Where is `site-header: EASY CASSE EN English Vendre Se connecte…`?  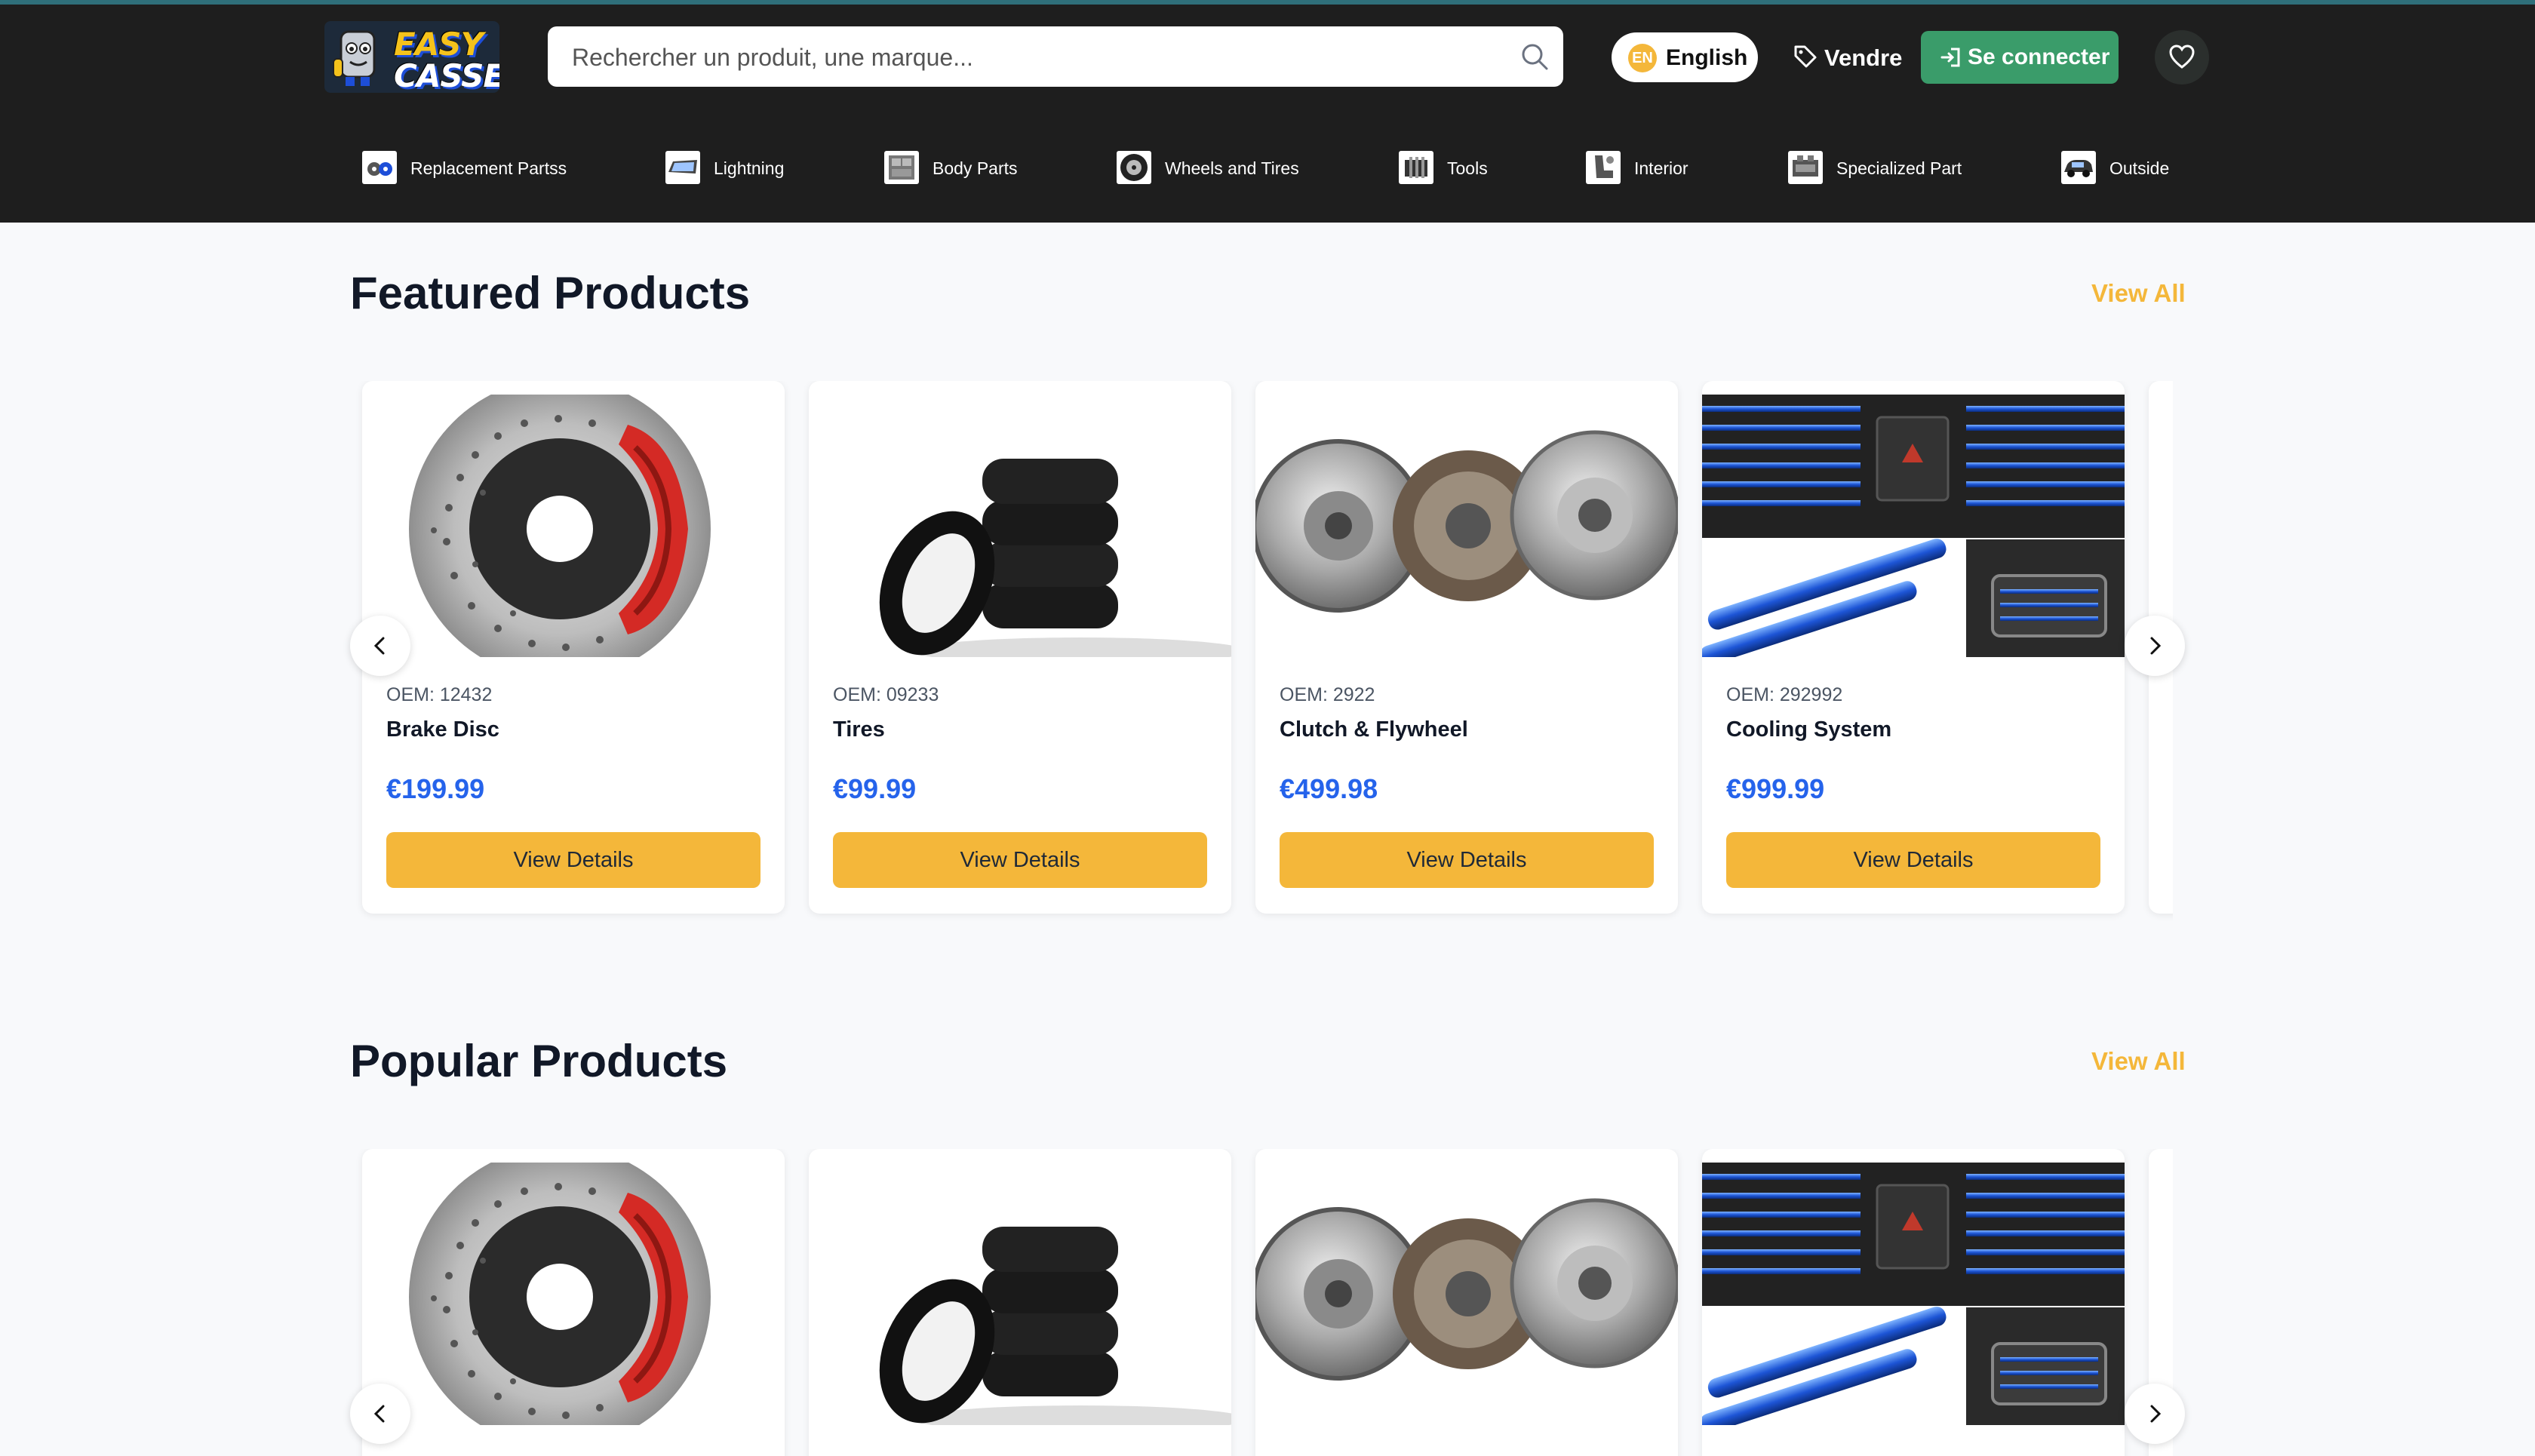
site-header: EASY CASSE EN English Vendre Se connecte… is located at coordinates (1268, 114).